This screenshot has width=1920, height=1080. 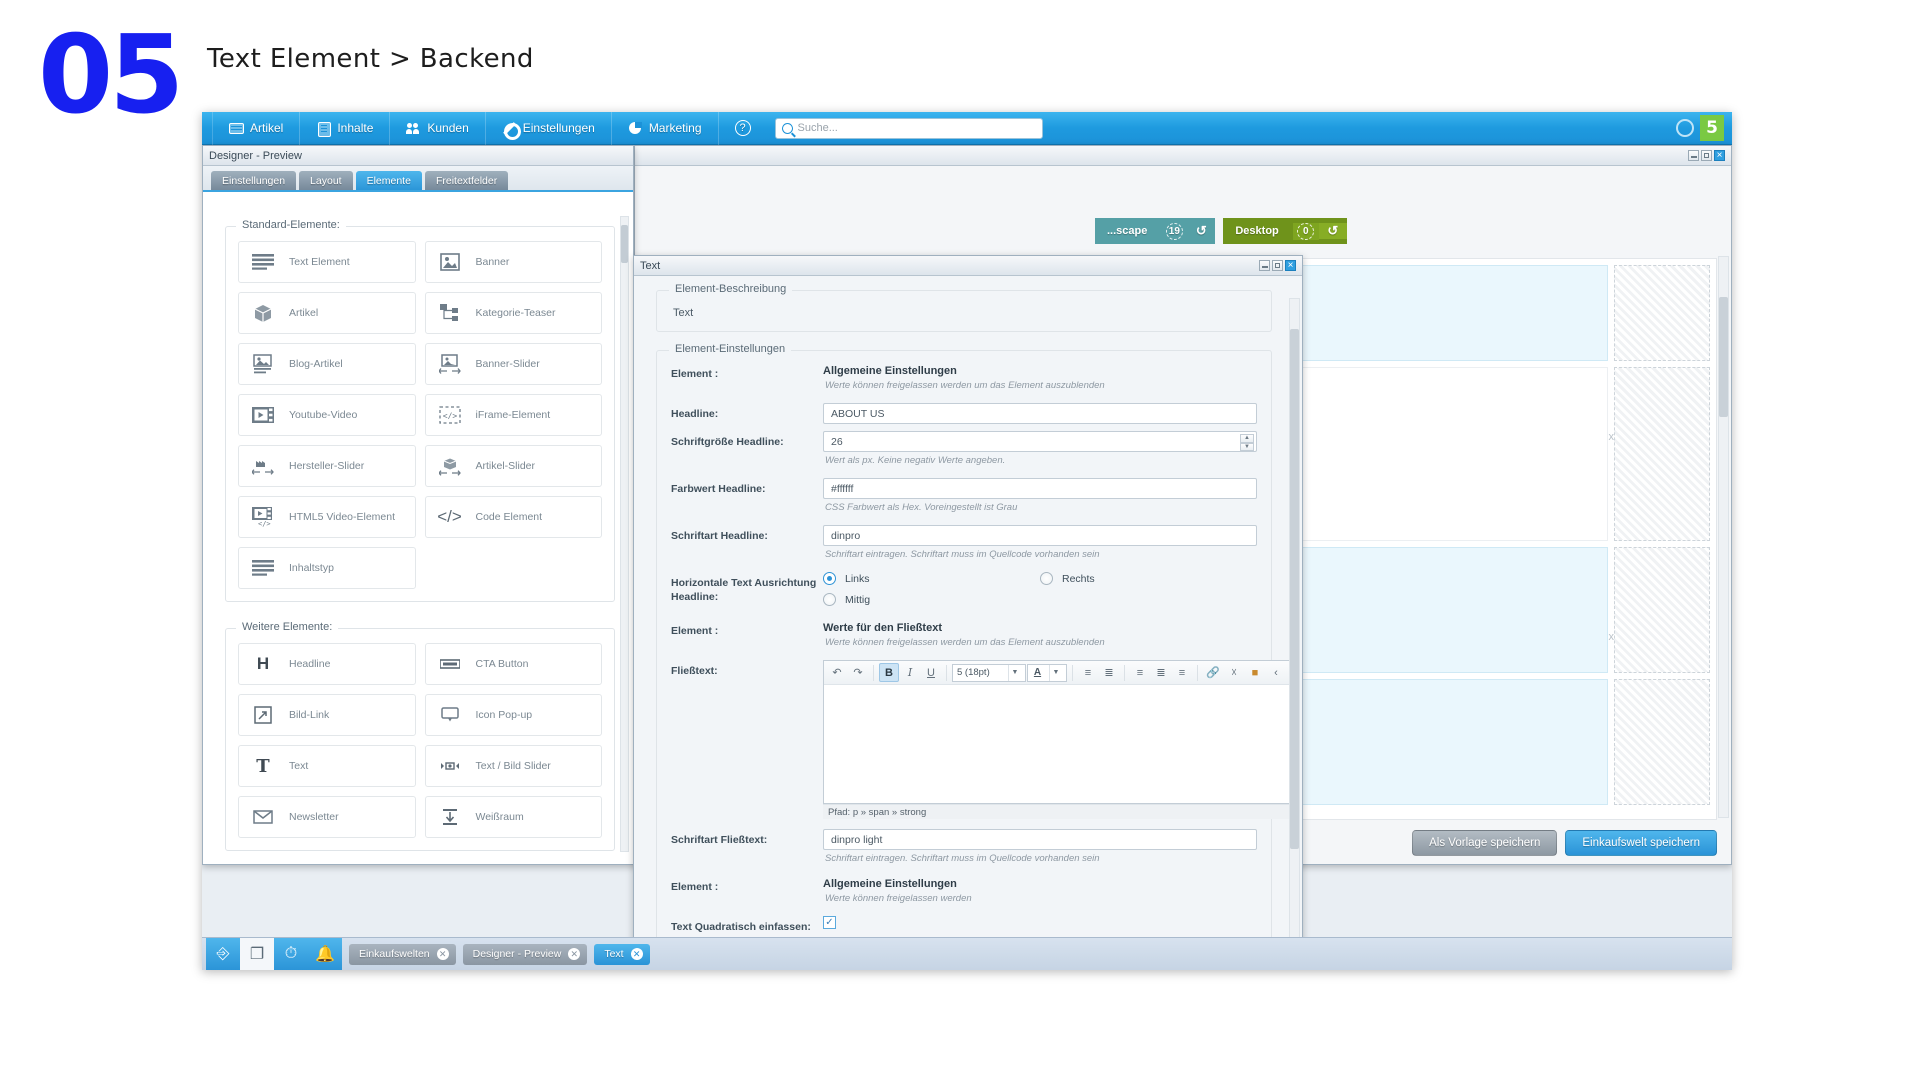 What do you see at coordinates (327, 466) in the screenshot?
I see `element-card-hersteller-slider: Hersteller-Slider` at bounding box center [327, 466].